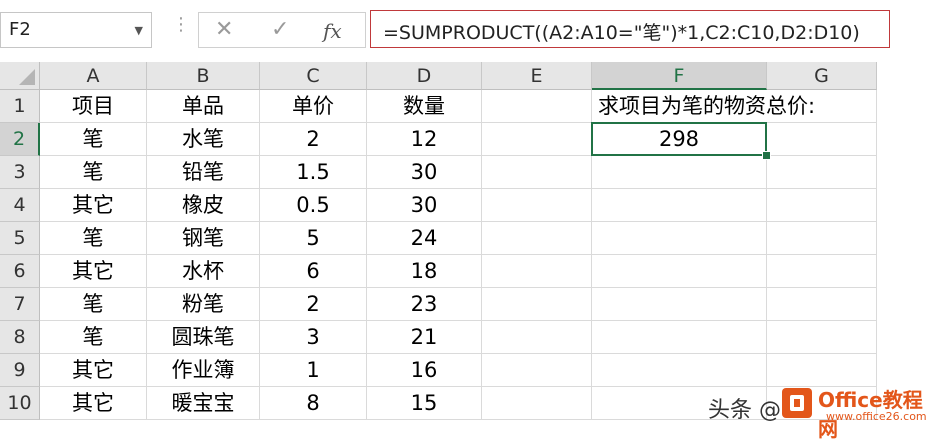 The image size is (934, 442). Describe the element at coordinates (93, 370) in the screenshot. I see `cell-a9: 其它` at that location.